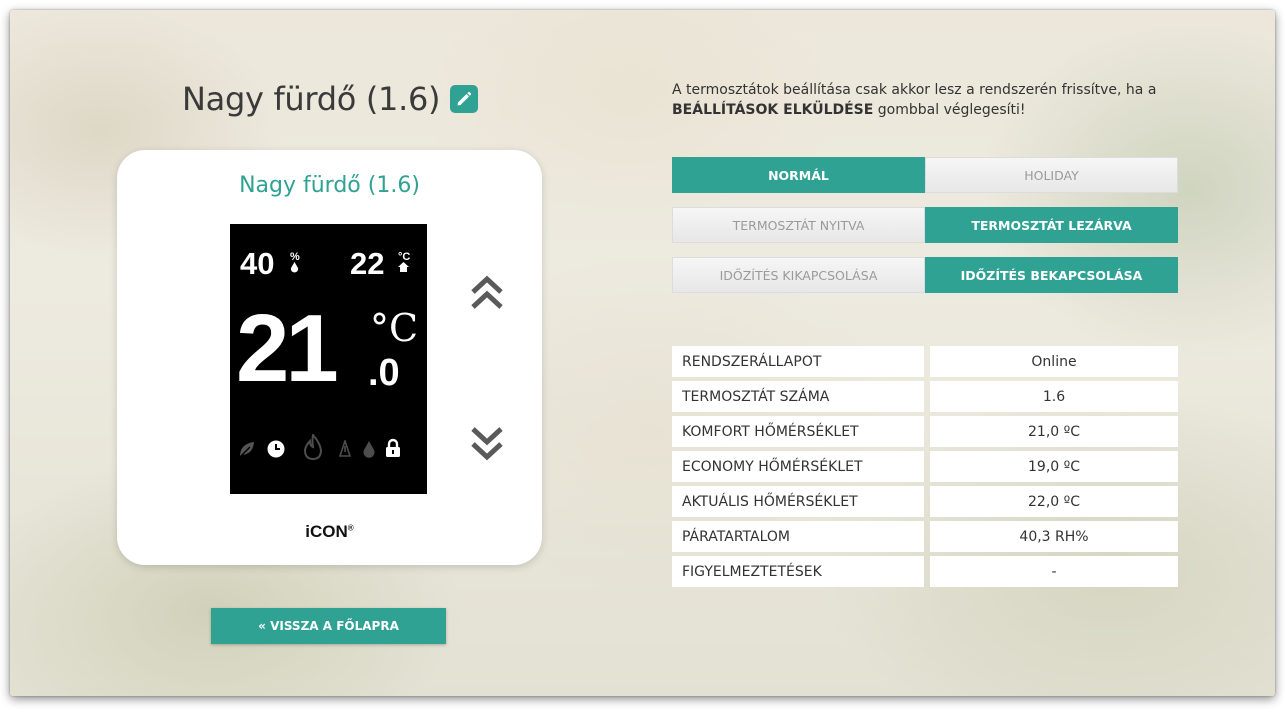 The height and width of the screenshot is (718, 1285). I want to click on row-label: TERMOSZTÁT SZÁMA, so click(798, 396).